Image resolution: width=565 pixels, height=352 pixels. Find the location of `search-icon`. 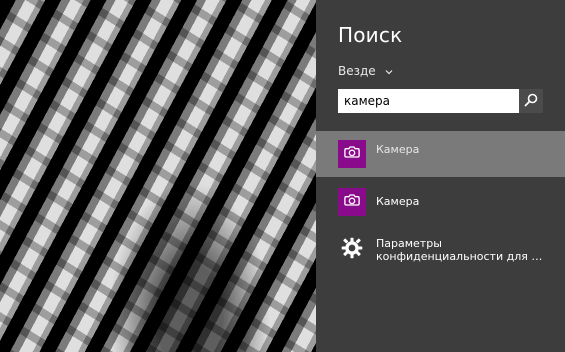

search-icon is located at coordinates (531, 101).